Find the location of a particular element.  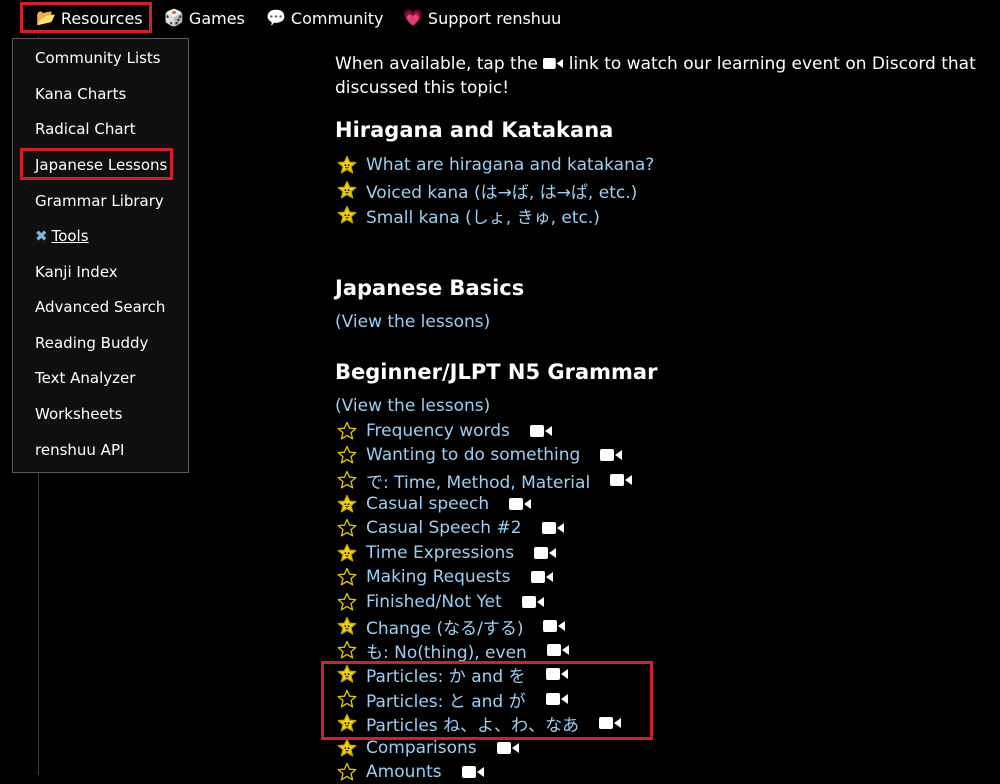

nav-games-label: Games is located at coordinates (216, 18).